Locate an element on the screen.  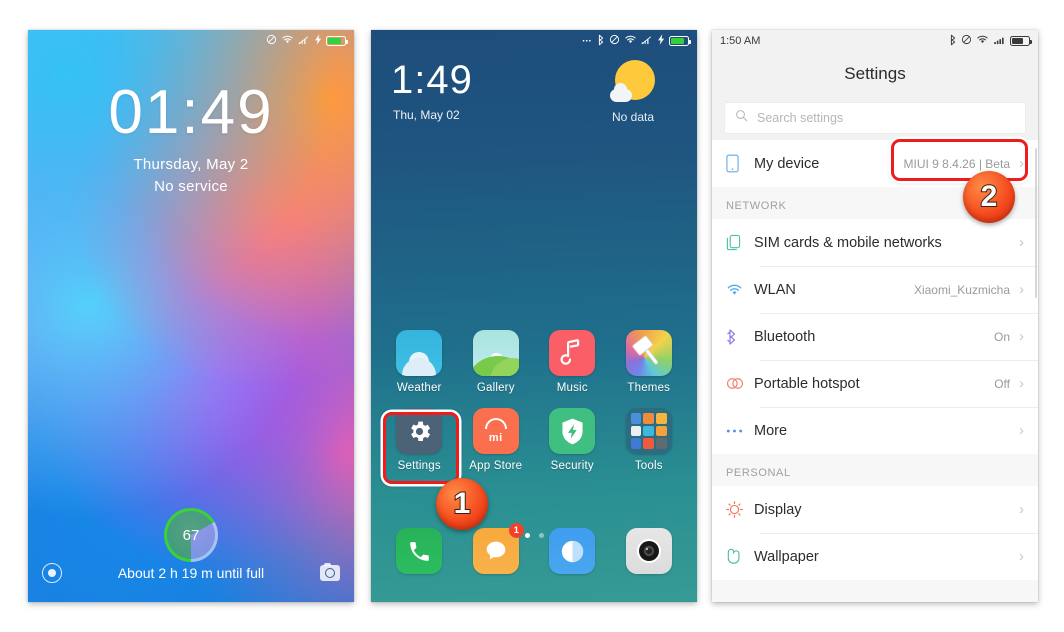
dock: phone 1 messaging browser is located at coordinates (534, 551).